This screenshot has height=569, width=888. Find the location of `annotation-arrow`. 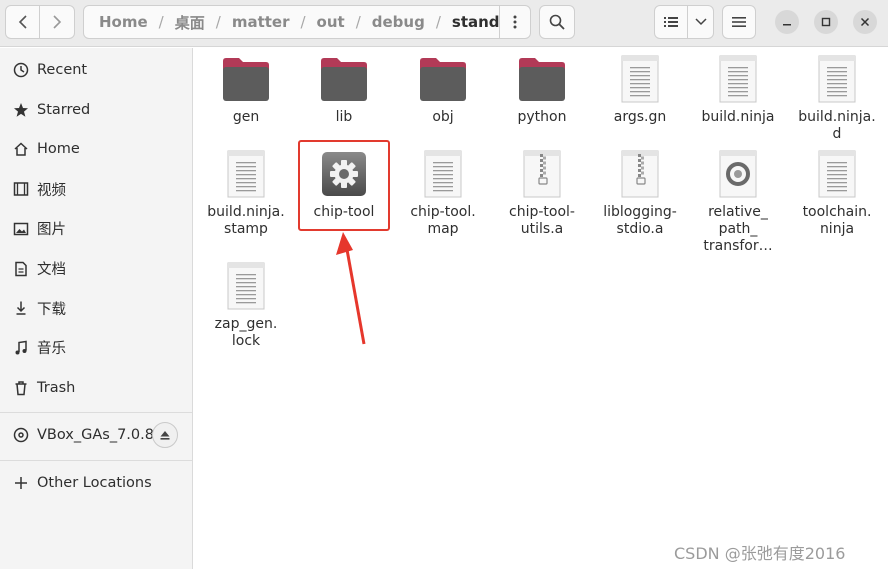

annotation-arrow is located at coordinates (351, 288).